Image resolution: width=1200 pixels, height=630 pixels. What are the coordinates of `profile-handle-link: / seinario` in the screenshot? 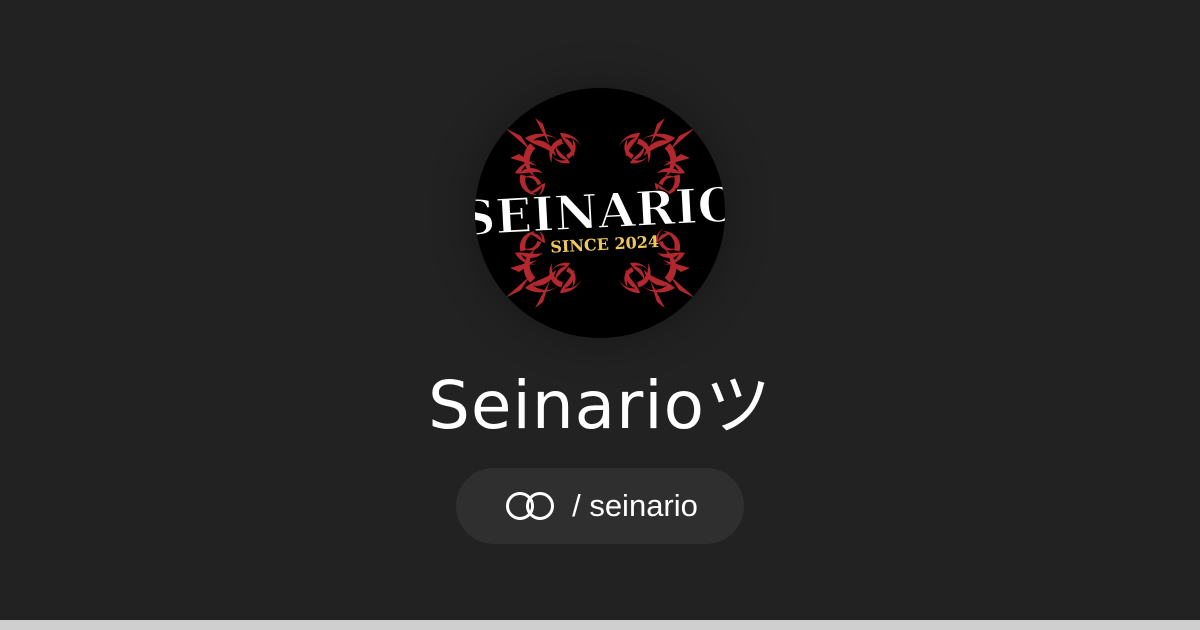 It's located at (600, 506).